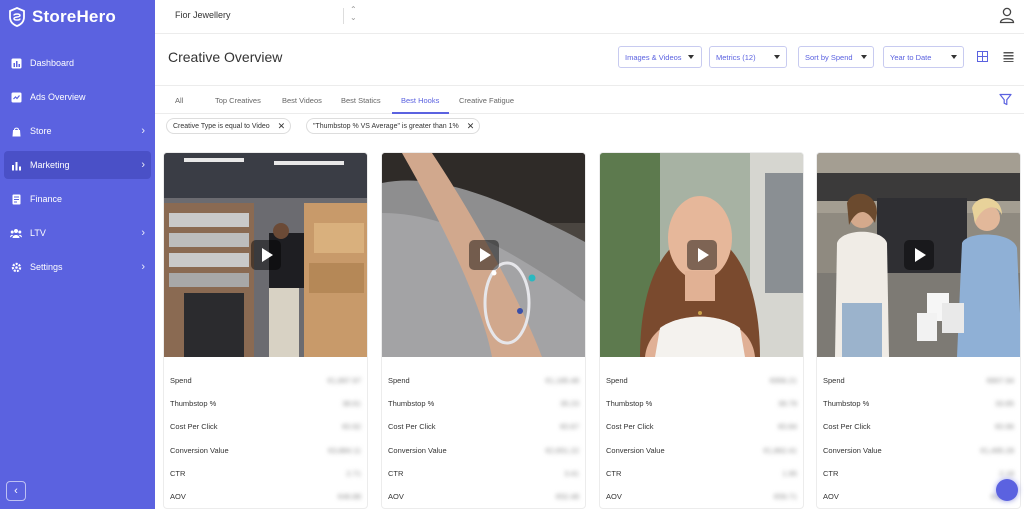 Image resolution: width=1024 pixels, height=509 pixels. Describe the element at coordinates (486, 100) in the screenshot. I see `tab-creative-fatigue: Creative Fatigue` at that location.